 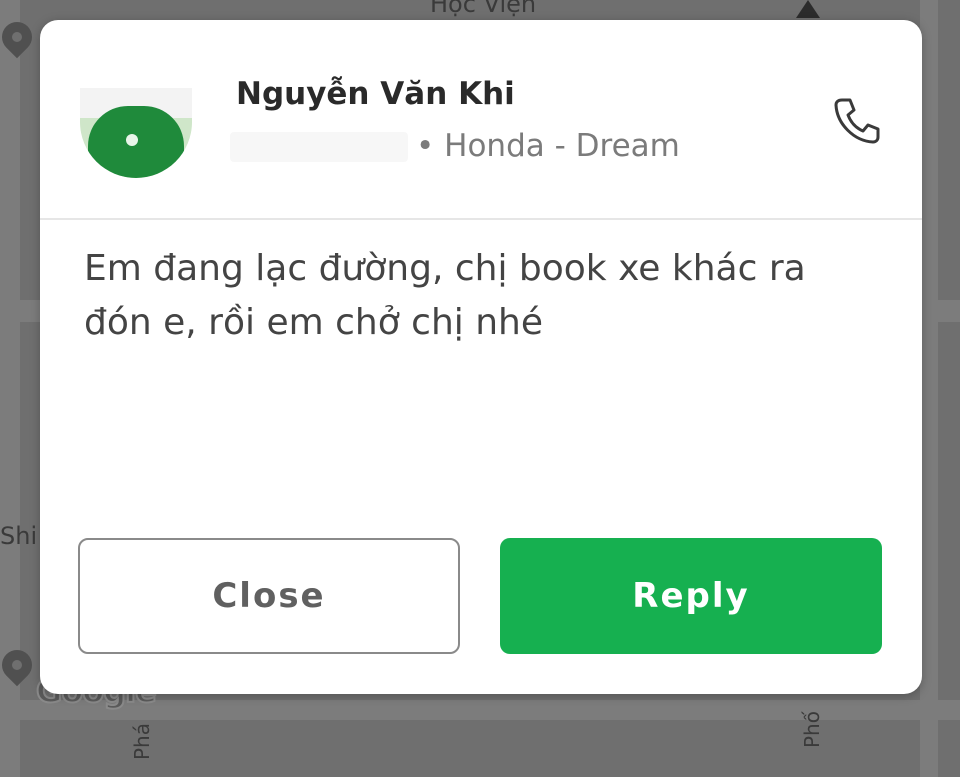 What do you see at coordinates (375, 94) in the screenshot?
I see `driver-name: Nguyễn Văn Khi` at bounding box center [375, 94].